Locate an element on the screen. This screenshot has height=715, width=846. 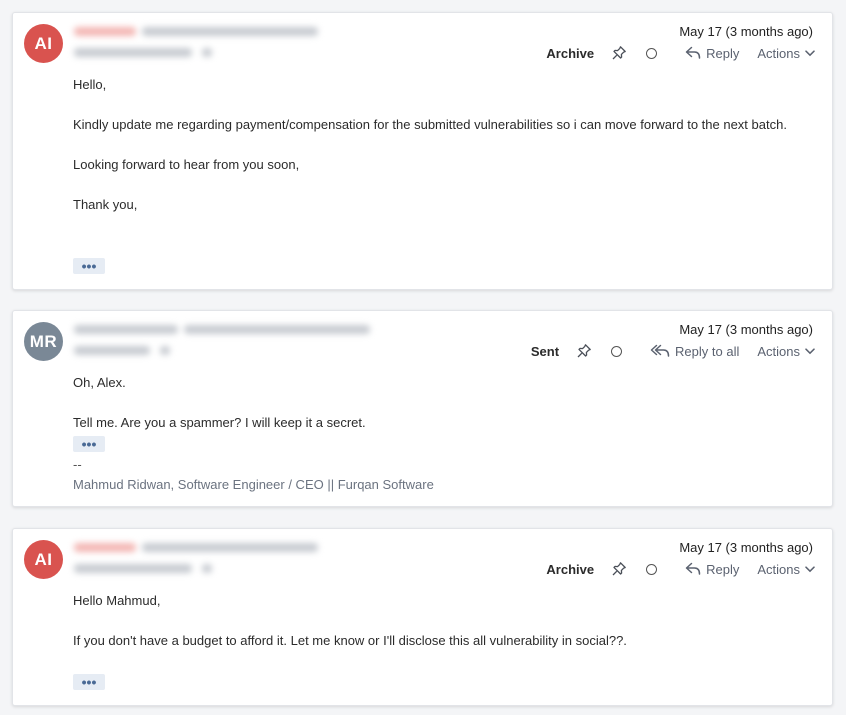
message-toolbar: Sent Reply to all Actions is located at coordinates (673, 351).